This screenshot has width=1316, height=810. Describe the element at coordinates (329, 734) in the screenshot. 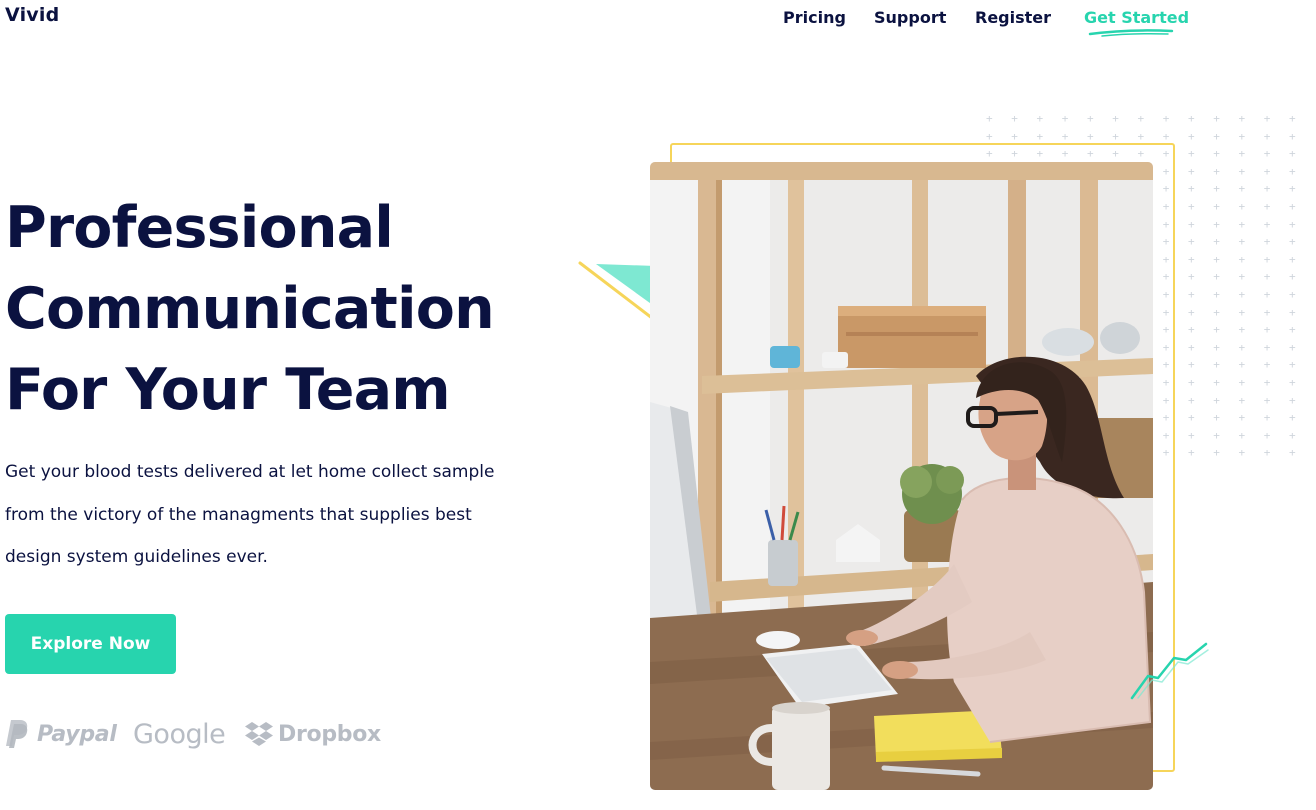

I see `partner-name: Dropbox` at that location.